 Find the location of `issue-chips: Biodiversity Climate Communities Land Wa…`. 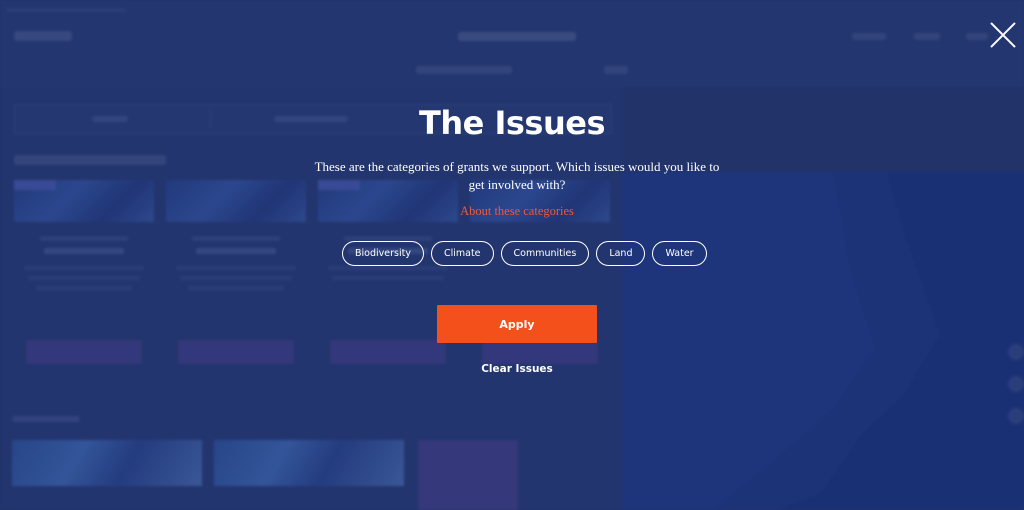

issue-chips: Biodiversity Climate Communities Land Wa… is located at coordinates (524, 253).